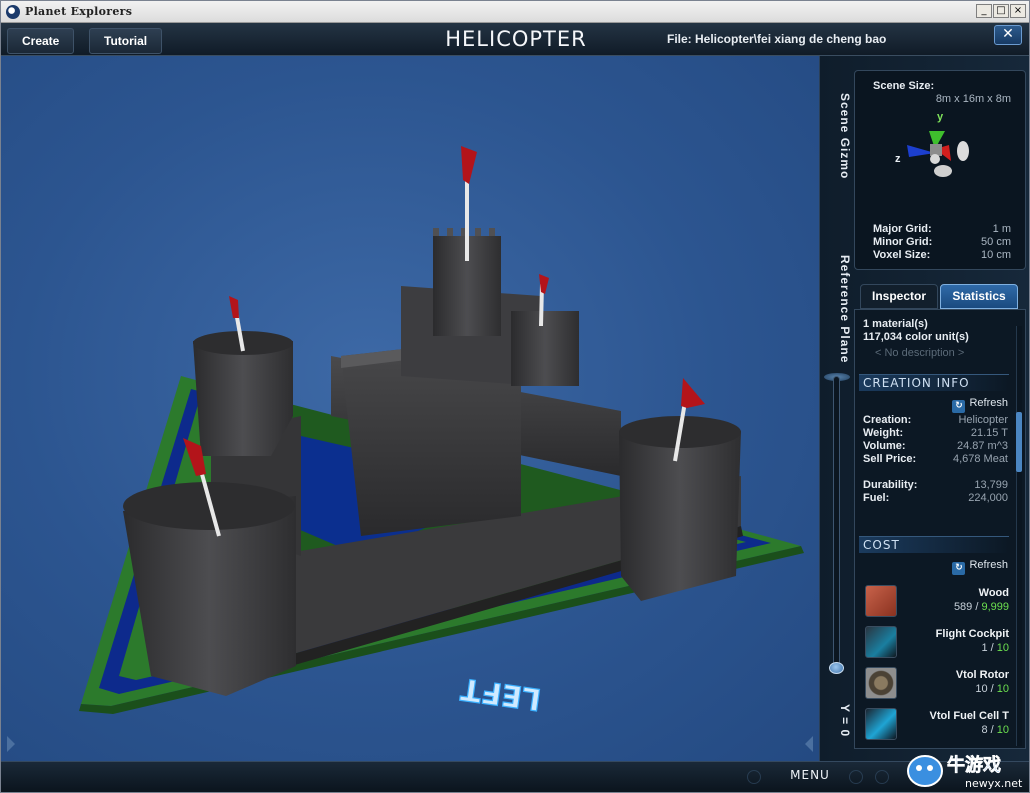 This screenshot has width=1030, height=793. What do you see at coordinates (979, 296) in the screenshot?
I see `tab-statistics: Statistics` at bounding box center [979, 296].